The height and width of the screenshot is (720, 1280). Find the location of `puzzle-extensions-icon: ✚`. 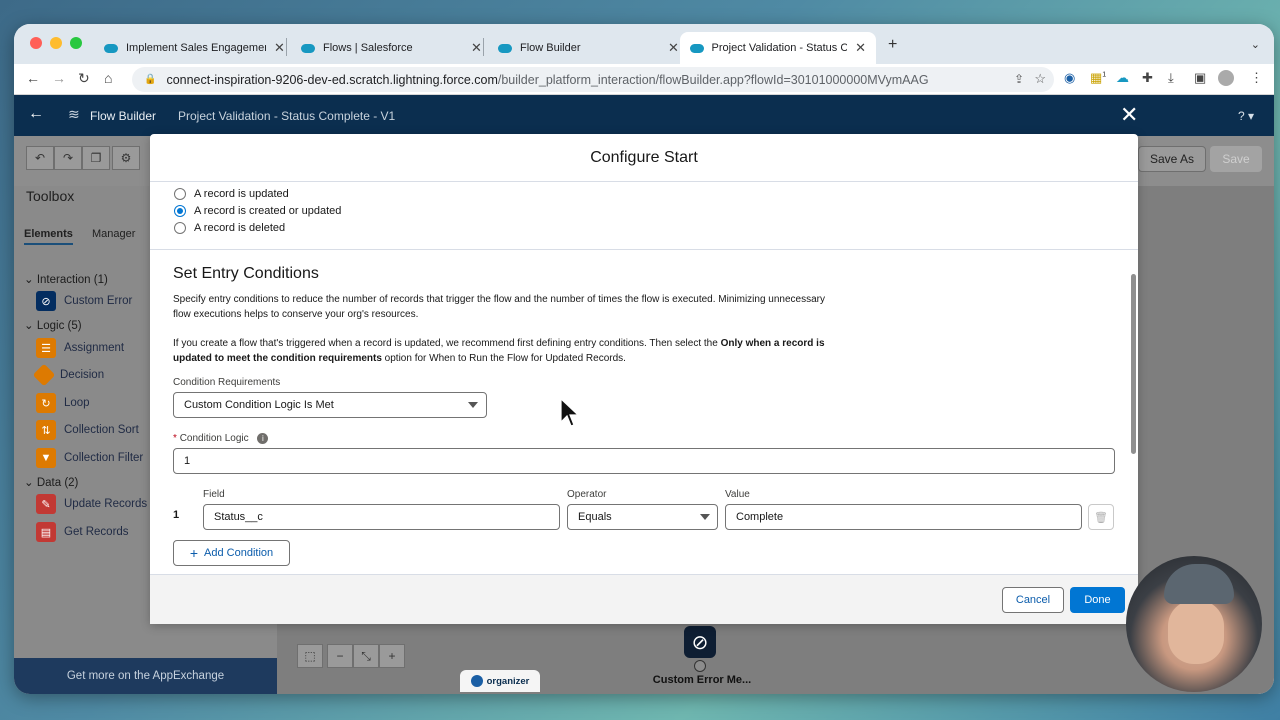

puzzle-extensions-icon: ✚ is located at coordinates (1147, 78).